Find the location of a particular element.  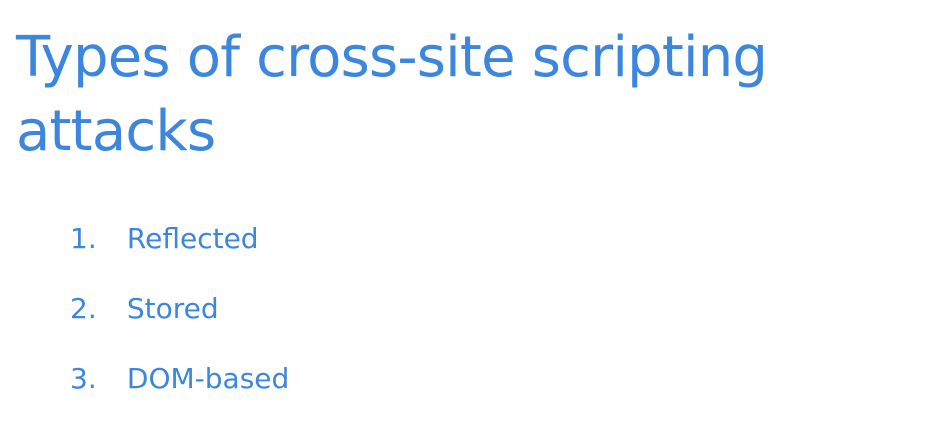

list-number: 2. is located at coordinates (83, 308).